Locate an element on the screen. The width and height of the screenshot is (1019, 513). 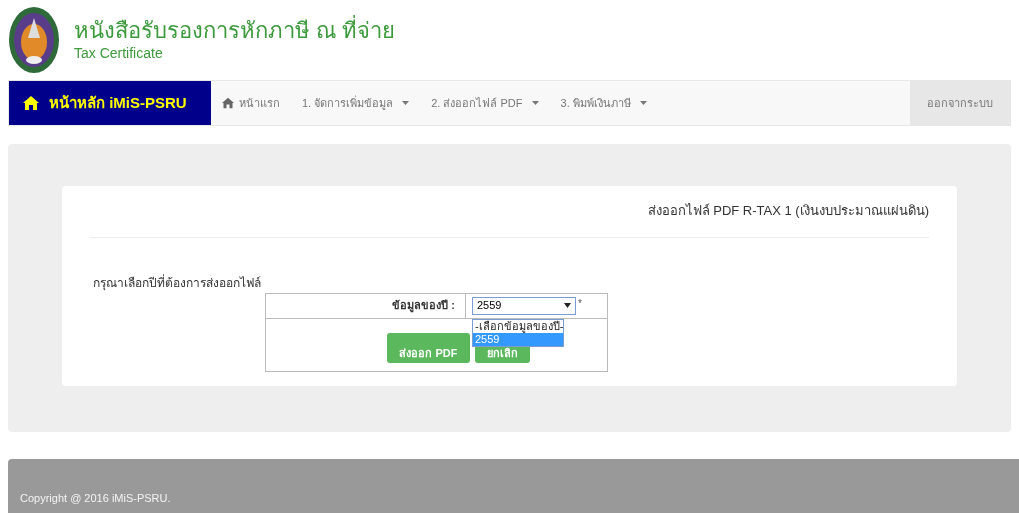
card-heading: ส่งออกไฟล์ PDF R-TAX 1 (เงินงบประมาณแผ่นดิน) is located at coordinates (788, 211).